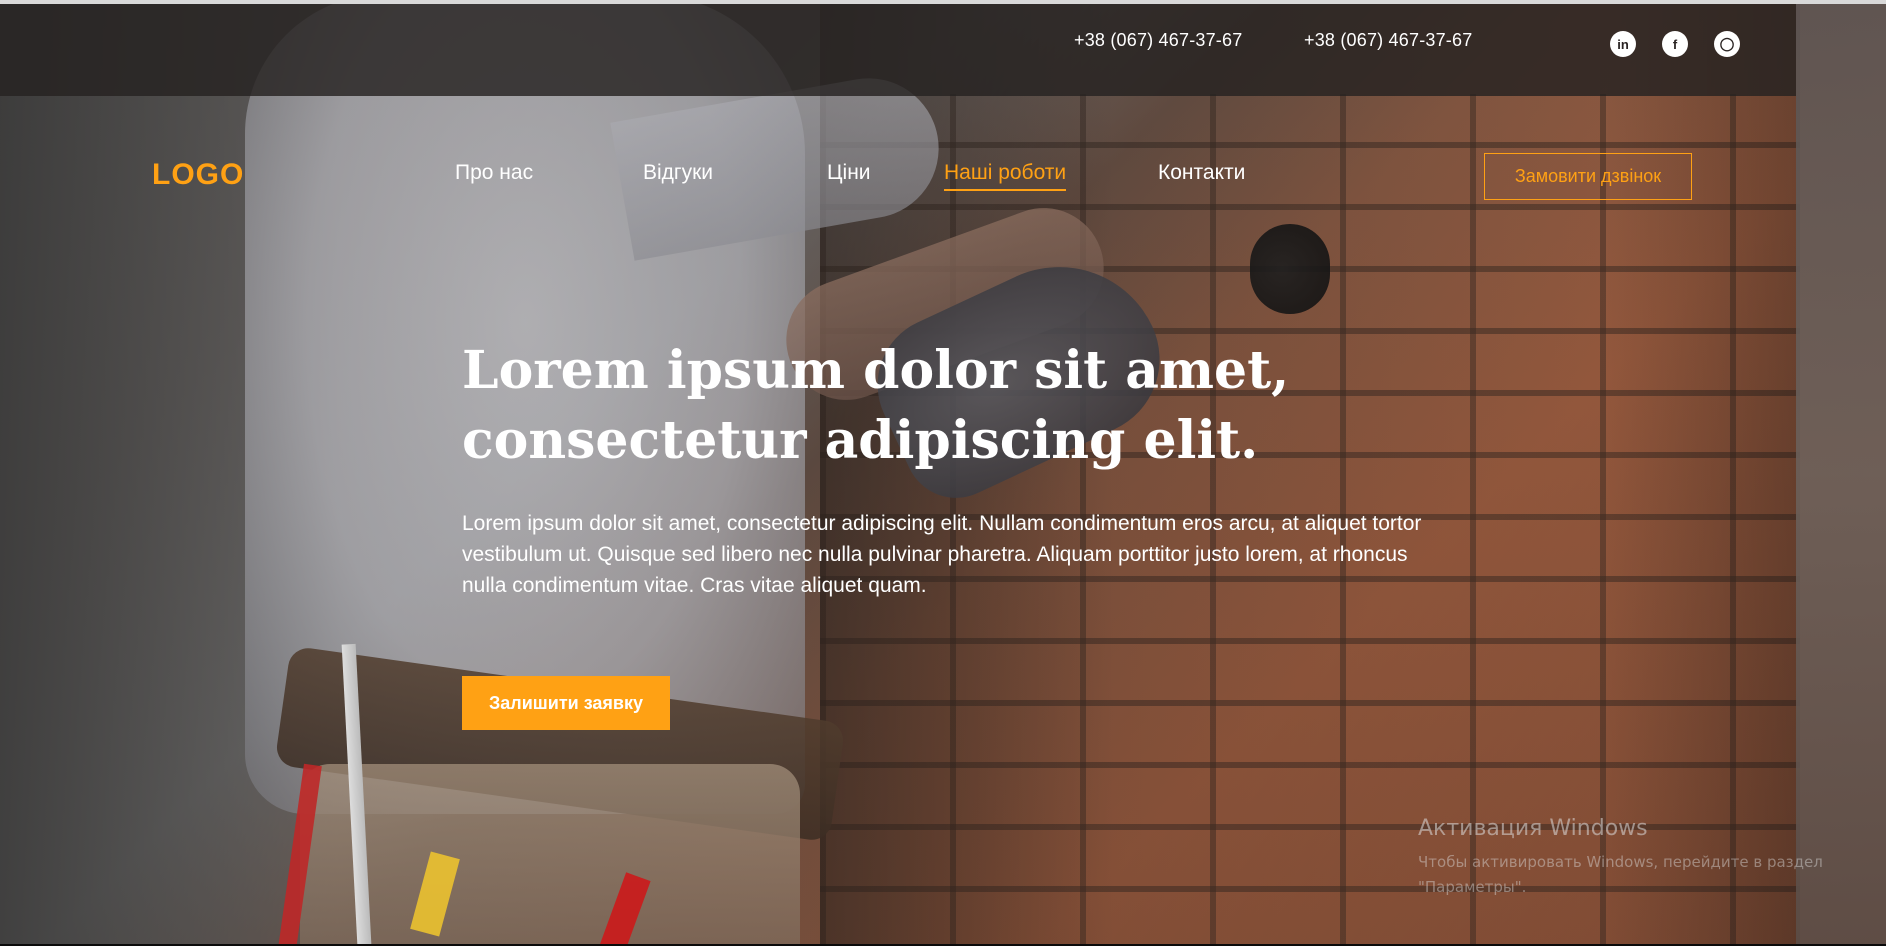  What do you see at coordinates (1675, 44) in the screenshot?
I see `facebook-icon: f` at bounding box center [1675, 44].